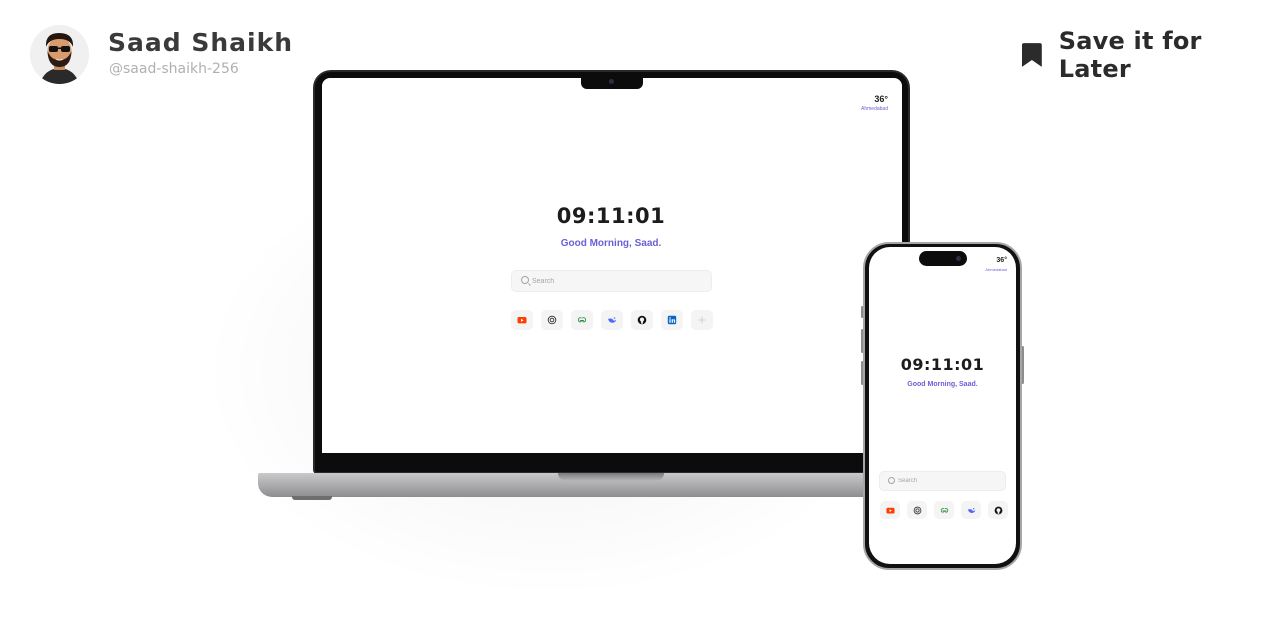 Image resolution: width=1280 pixels, height=640 pixels. What do you see at coordinates (1031, 55) in the screenshot?
I see `bookmark-icon` at bounding box center [1031, 55].